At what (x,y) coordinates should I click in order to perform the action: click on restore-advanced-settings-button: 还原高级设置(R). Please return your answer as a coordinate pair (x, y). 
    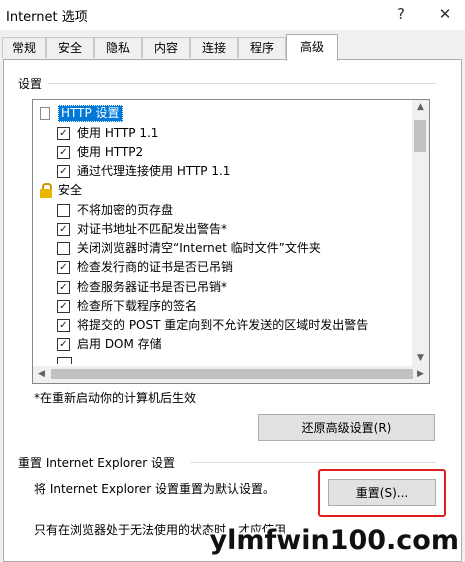
    Looking at the image, I should click on (346, 427).